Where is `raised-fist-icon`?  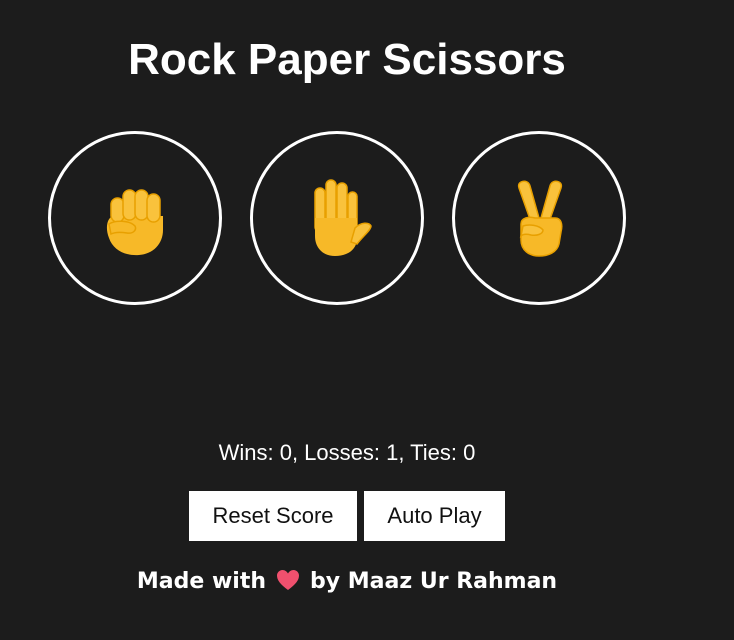 raised-fist-icon is located at coordinates (134, 222).